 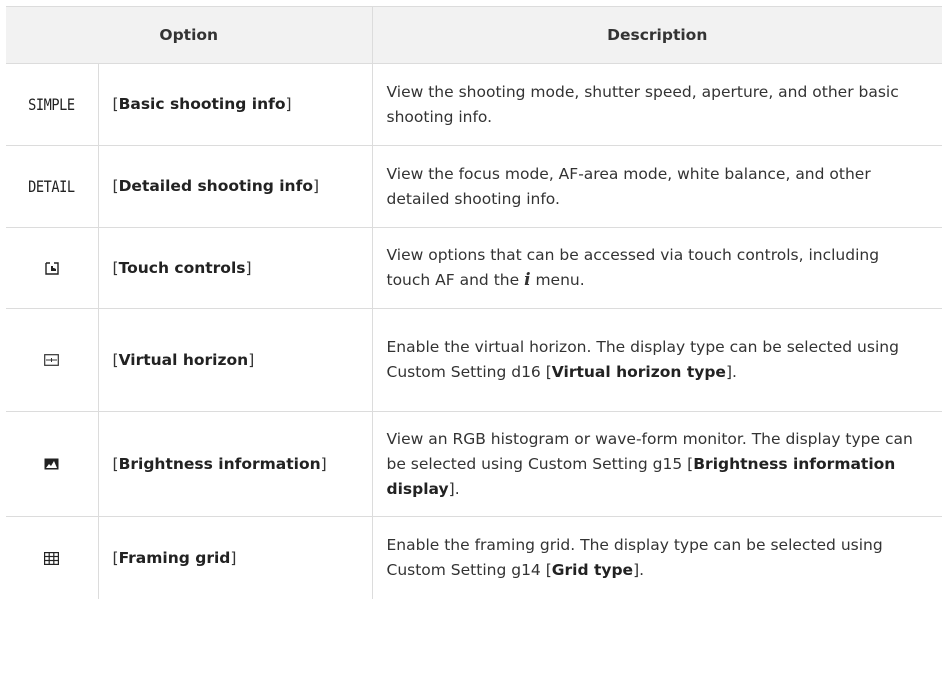 What do you see at coordinates (183, 359) in the screenshot?
I see `option-name: Virtual horizon` at bounding box center [183, 359].